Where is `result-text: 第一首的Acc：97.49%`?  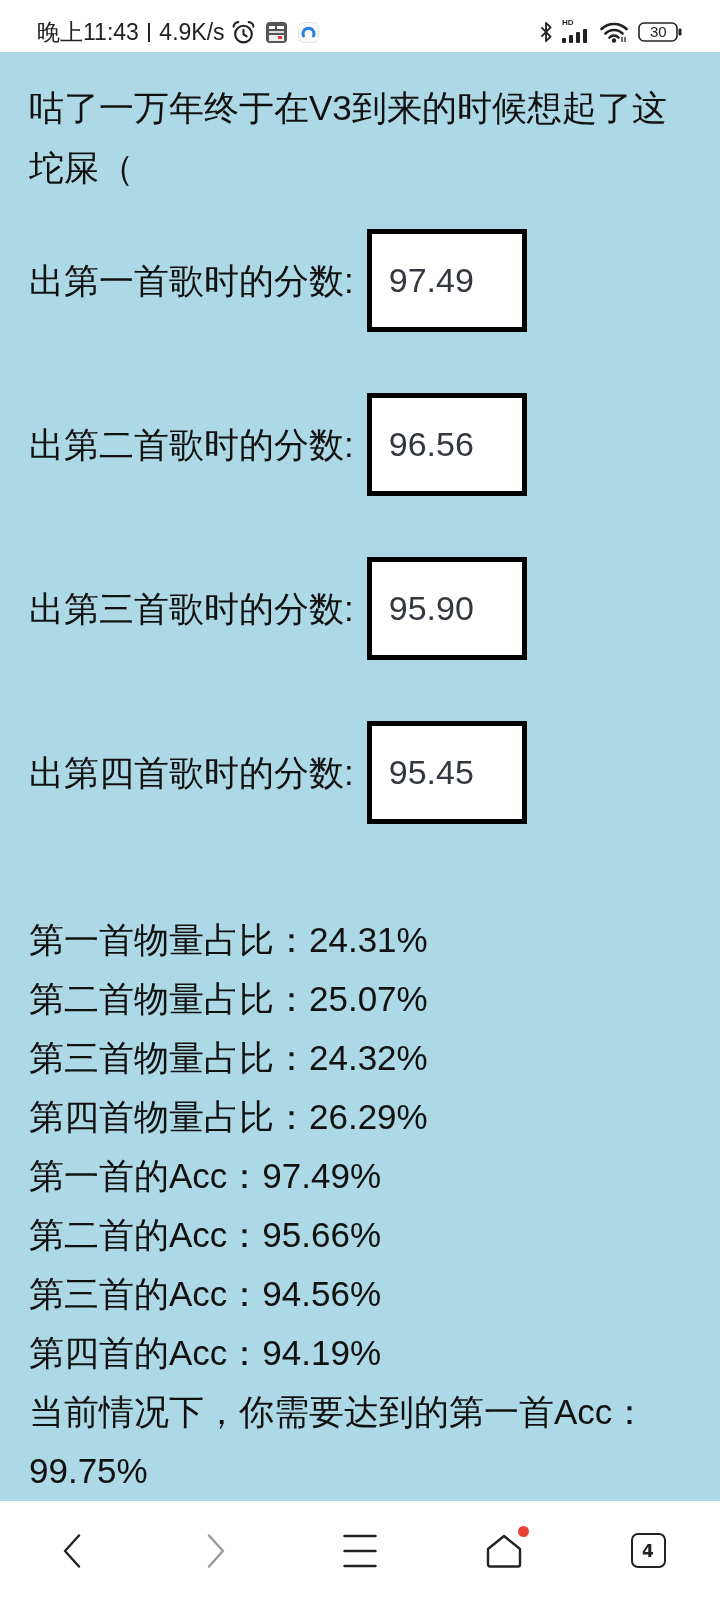
result-text: 第一首的Acc：97.49% is located at coordinates (206, 1176).